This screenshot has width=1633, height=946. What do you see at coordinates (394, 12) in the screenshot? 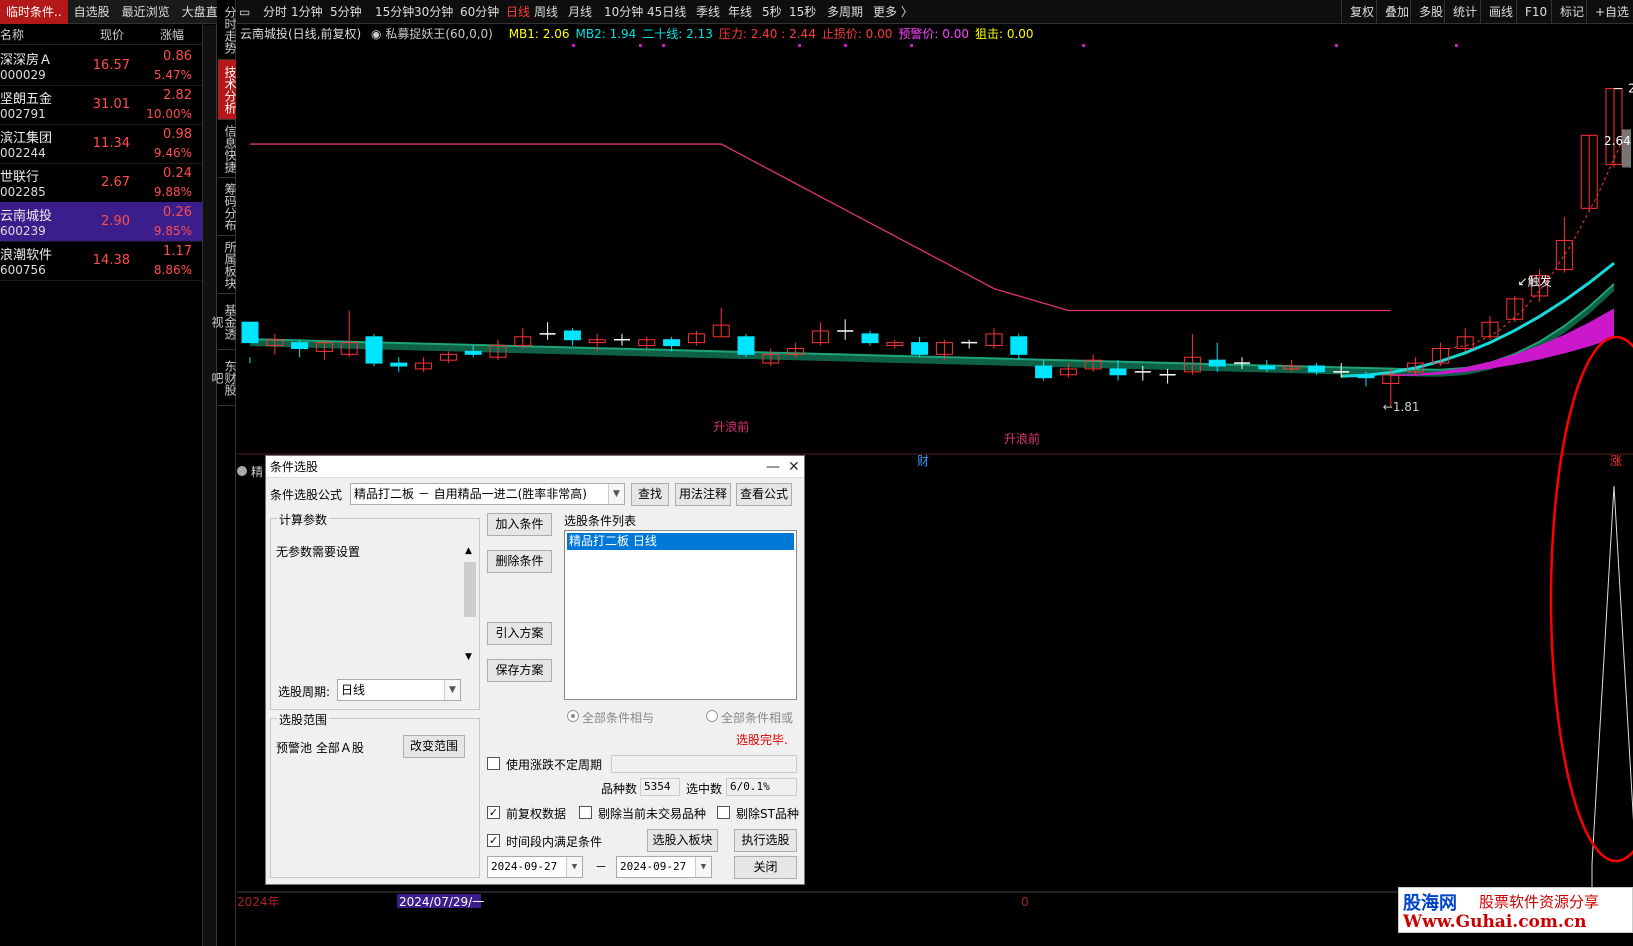
I see `period-tab-3: 15分钟` at bounding box center [394, 12].